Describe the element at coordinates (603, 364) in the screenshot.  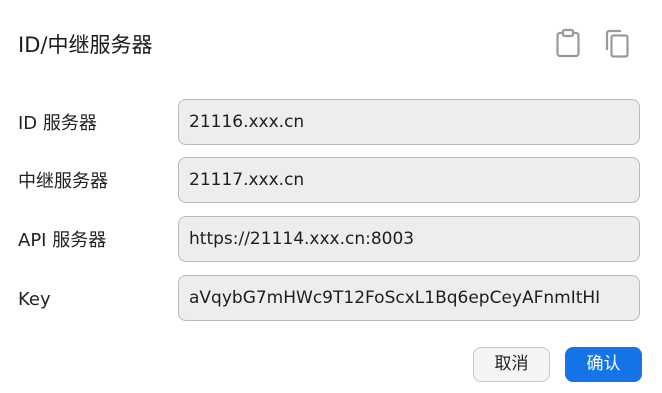
I see `confirm-button: 确认` at that location.